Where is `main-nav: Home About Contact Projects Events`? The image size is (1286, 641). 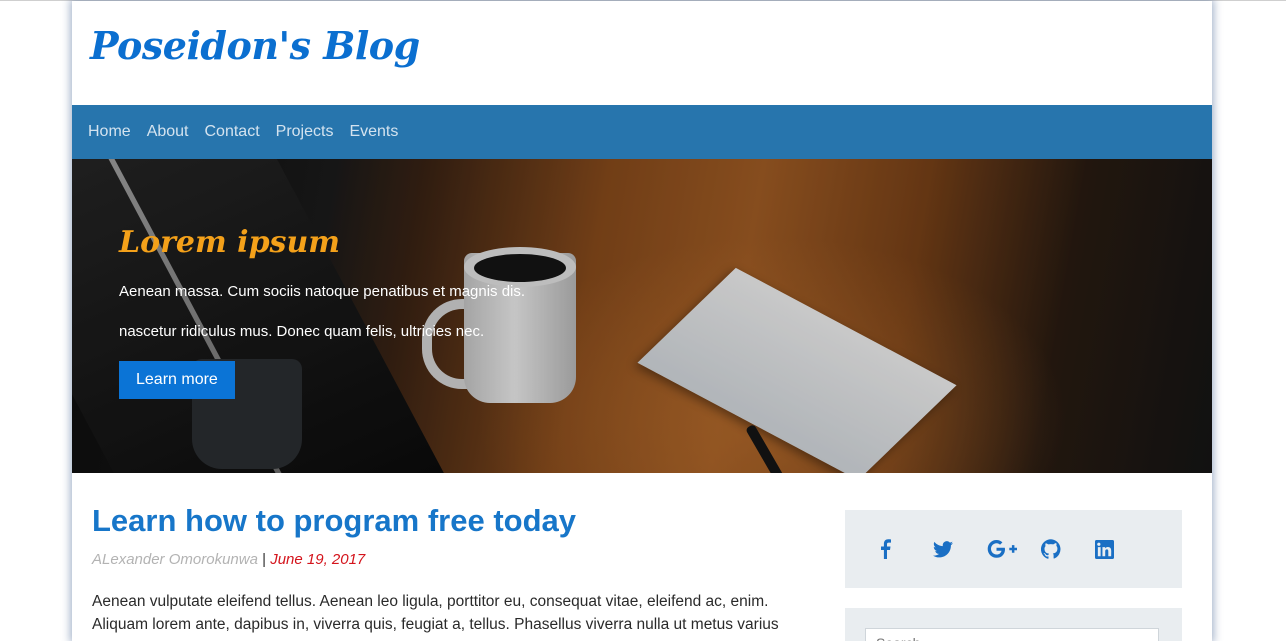 main-nav: Home About Contact Projects Events is located at coordinates (642, 132).